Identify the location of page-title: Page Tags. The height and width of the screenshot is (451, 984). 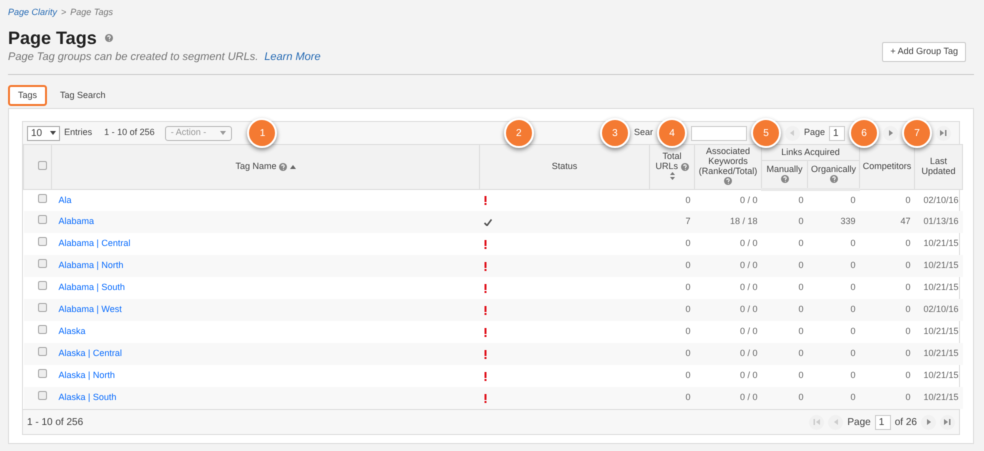
(52, 39).